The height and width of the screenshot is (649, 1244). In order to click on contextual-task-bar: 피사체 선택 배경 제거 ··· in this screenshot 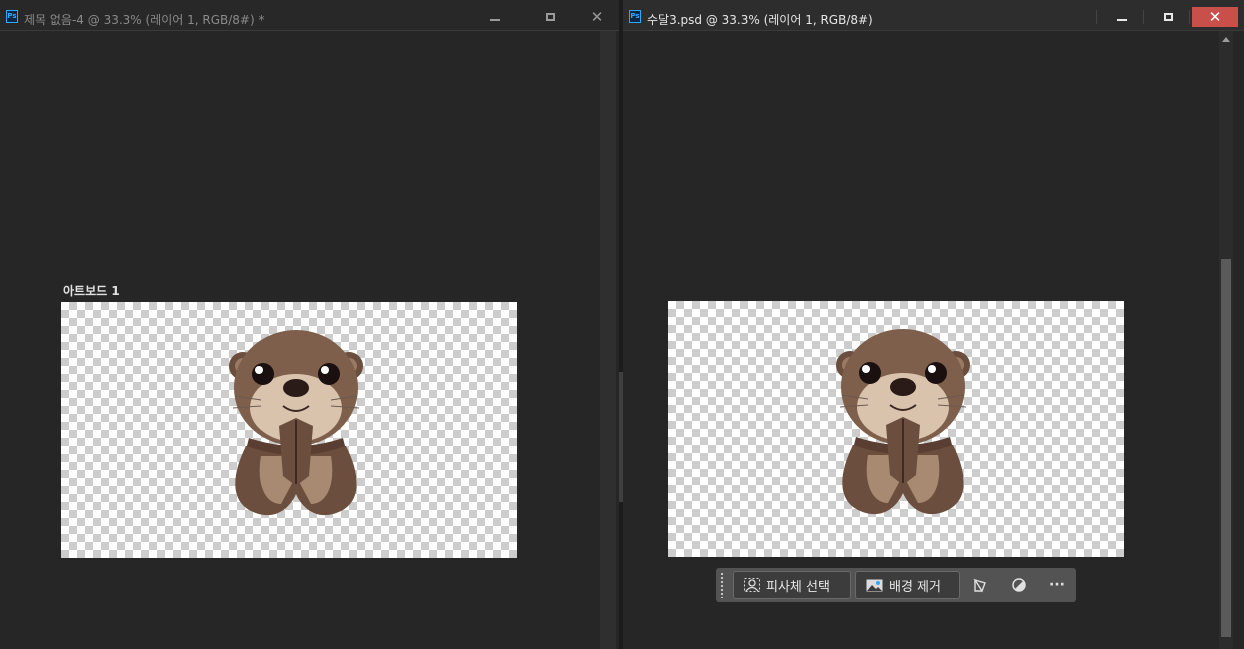, I will do `click(896, 585)`.